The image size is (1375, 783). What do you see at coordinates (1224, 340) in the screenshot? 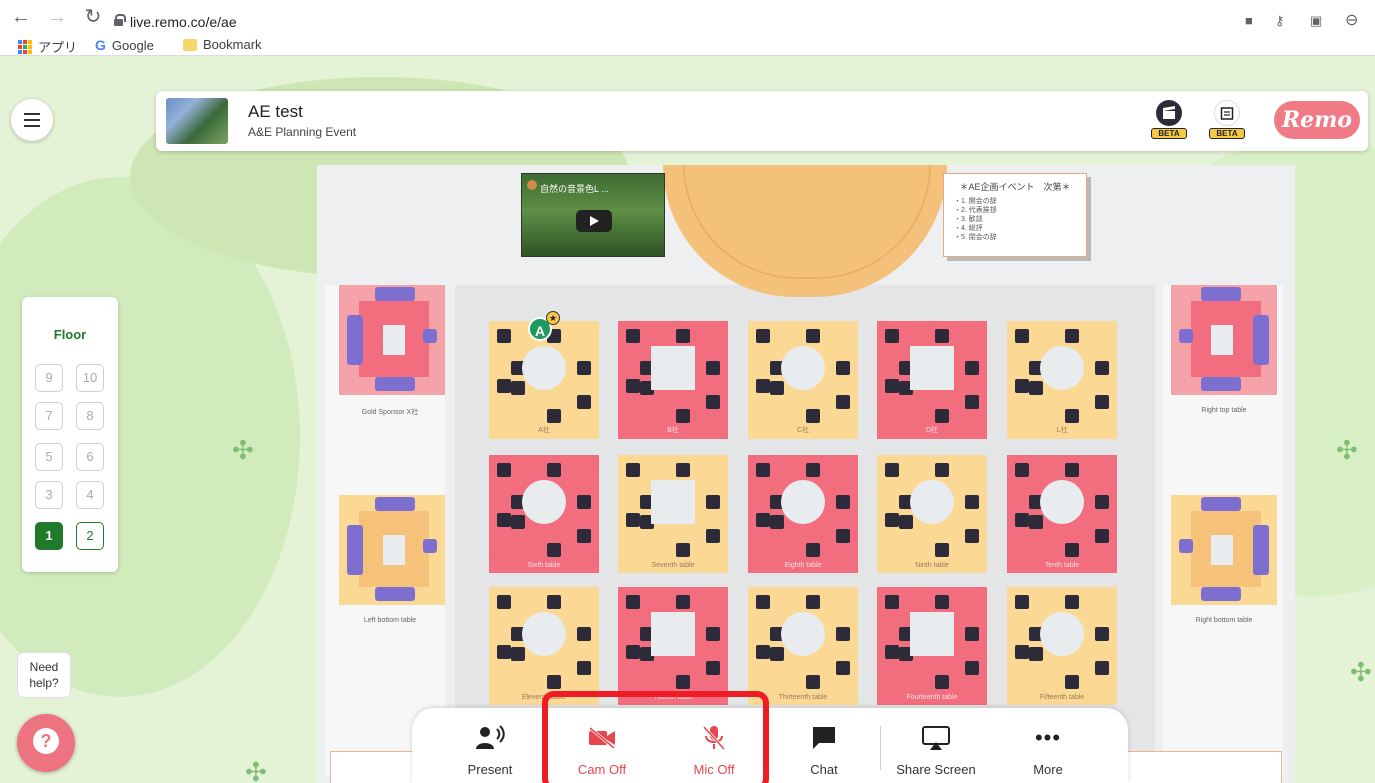
I see `sofa-table-right-top` at bounding box center [1224, 340].